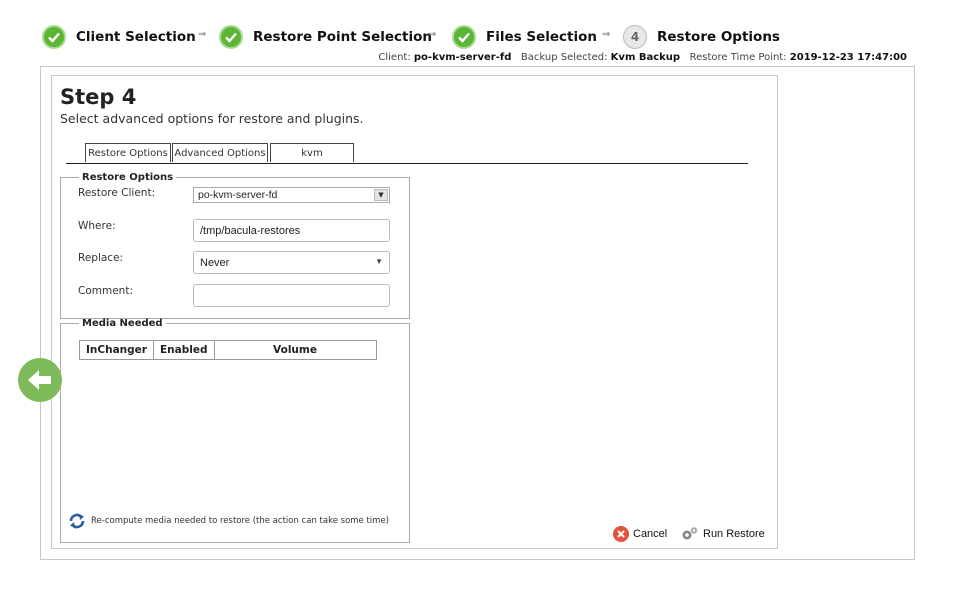 The width and height of the screenshot is (953, 613). Describe the element at coordinates (116, 350) in the screenshot. I see `column-header-inchanger: InChanger` at that location.